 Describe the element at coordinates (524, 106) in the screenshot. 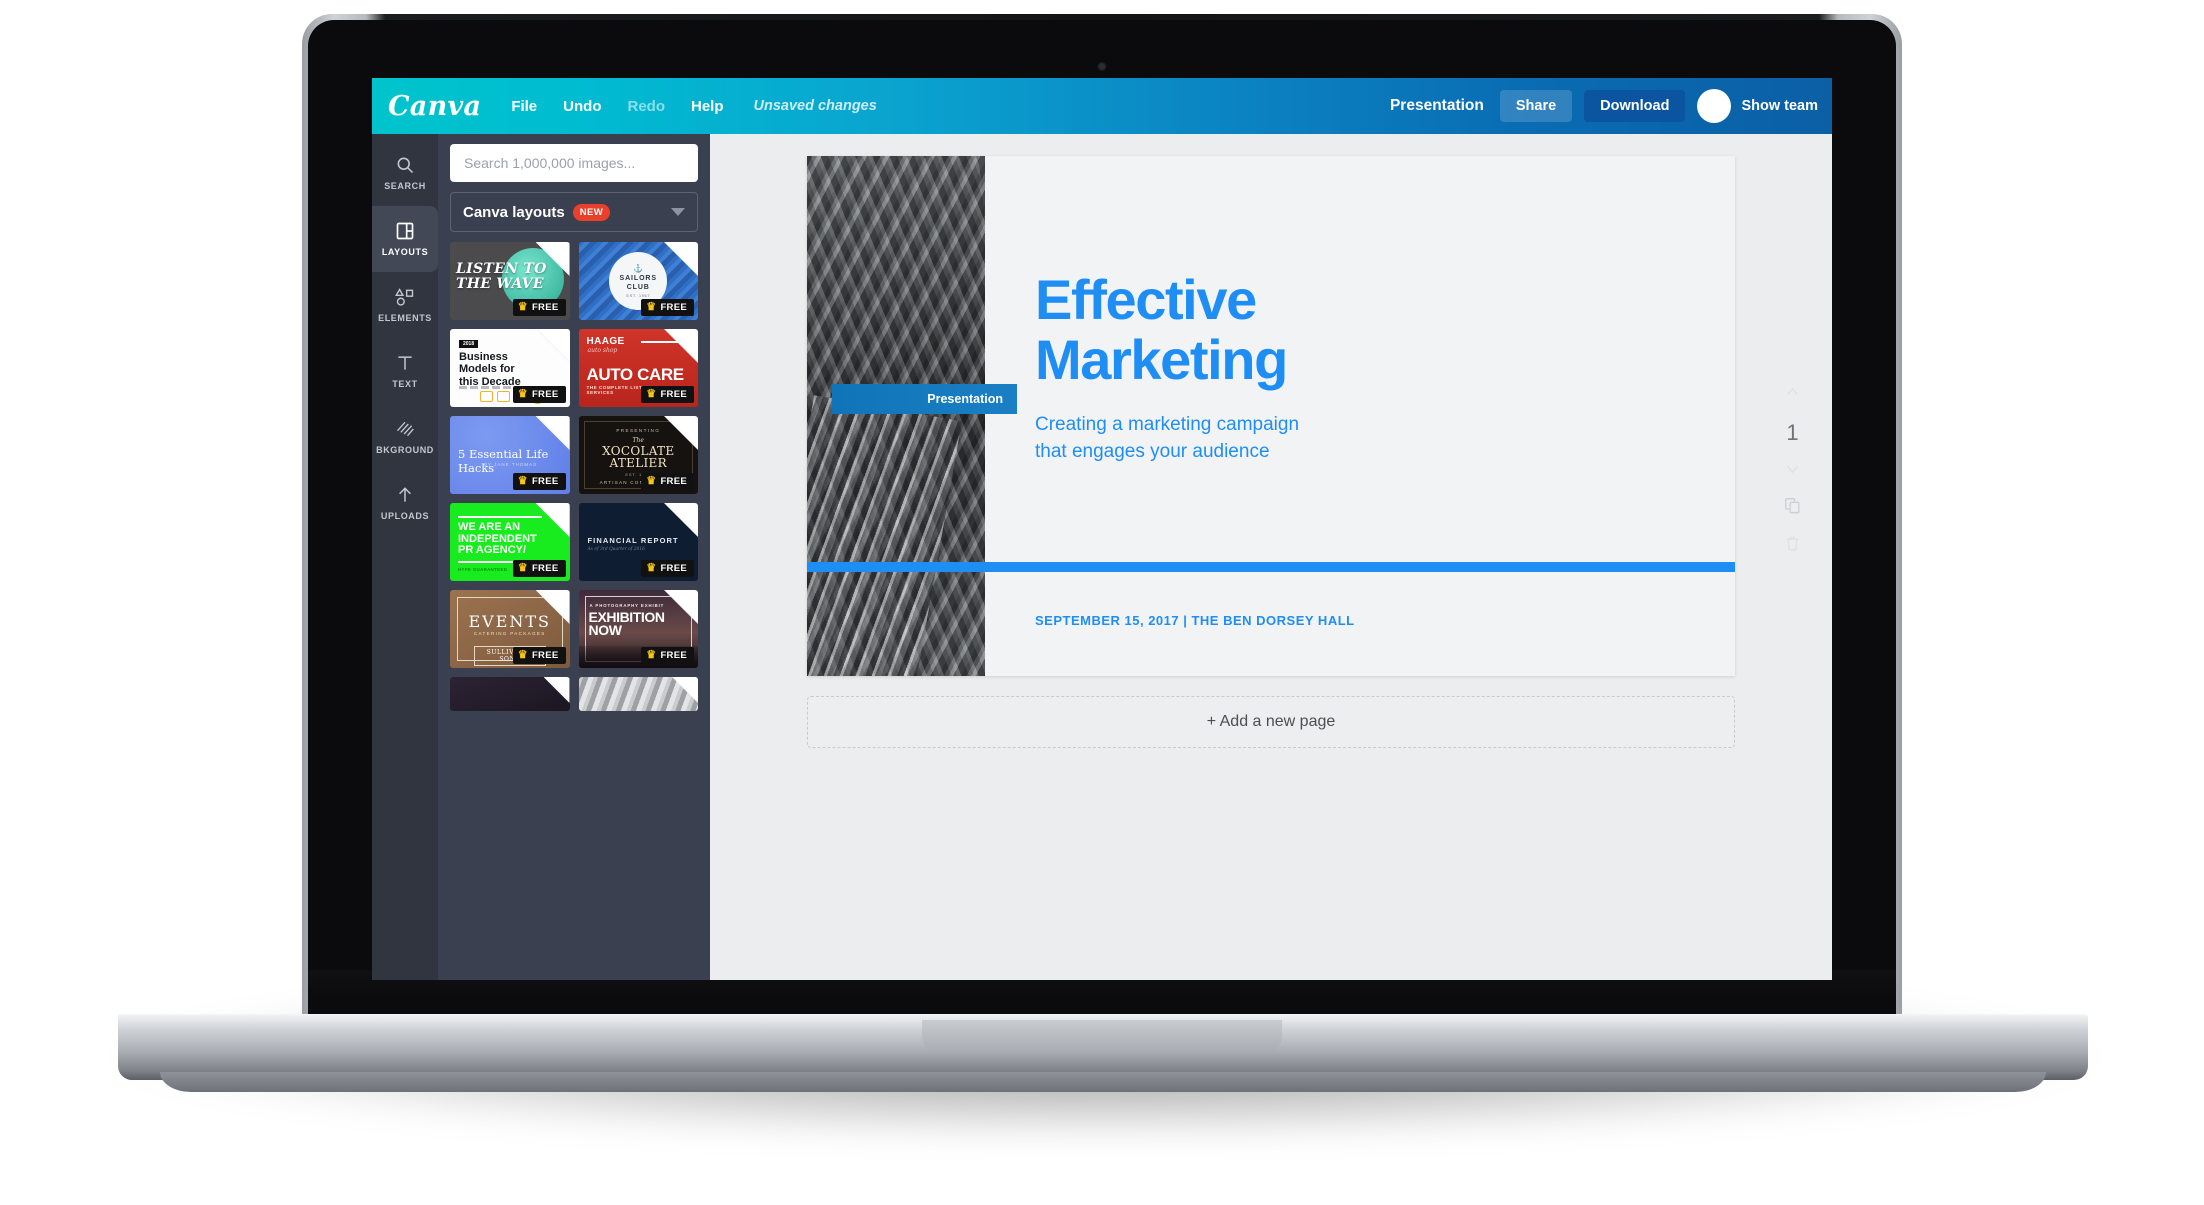

I see `menu-item-file: File` at that location.